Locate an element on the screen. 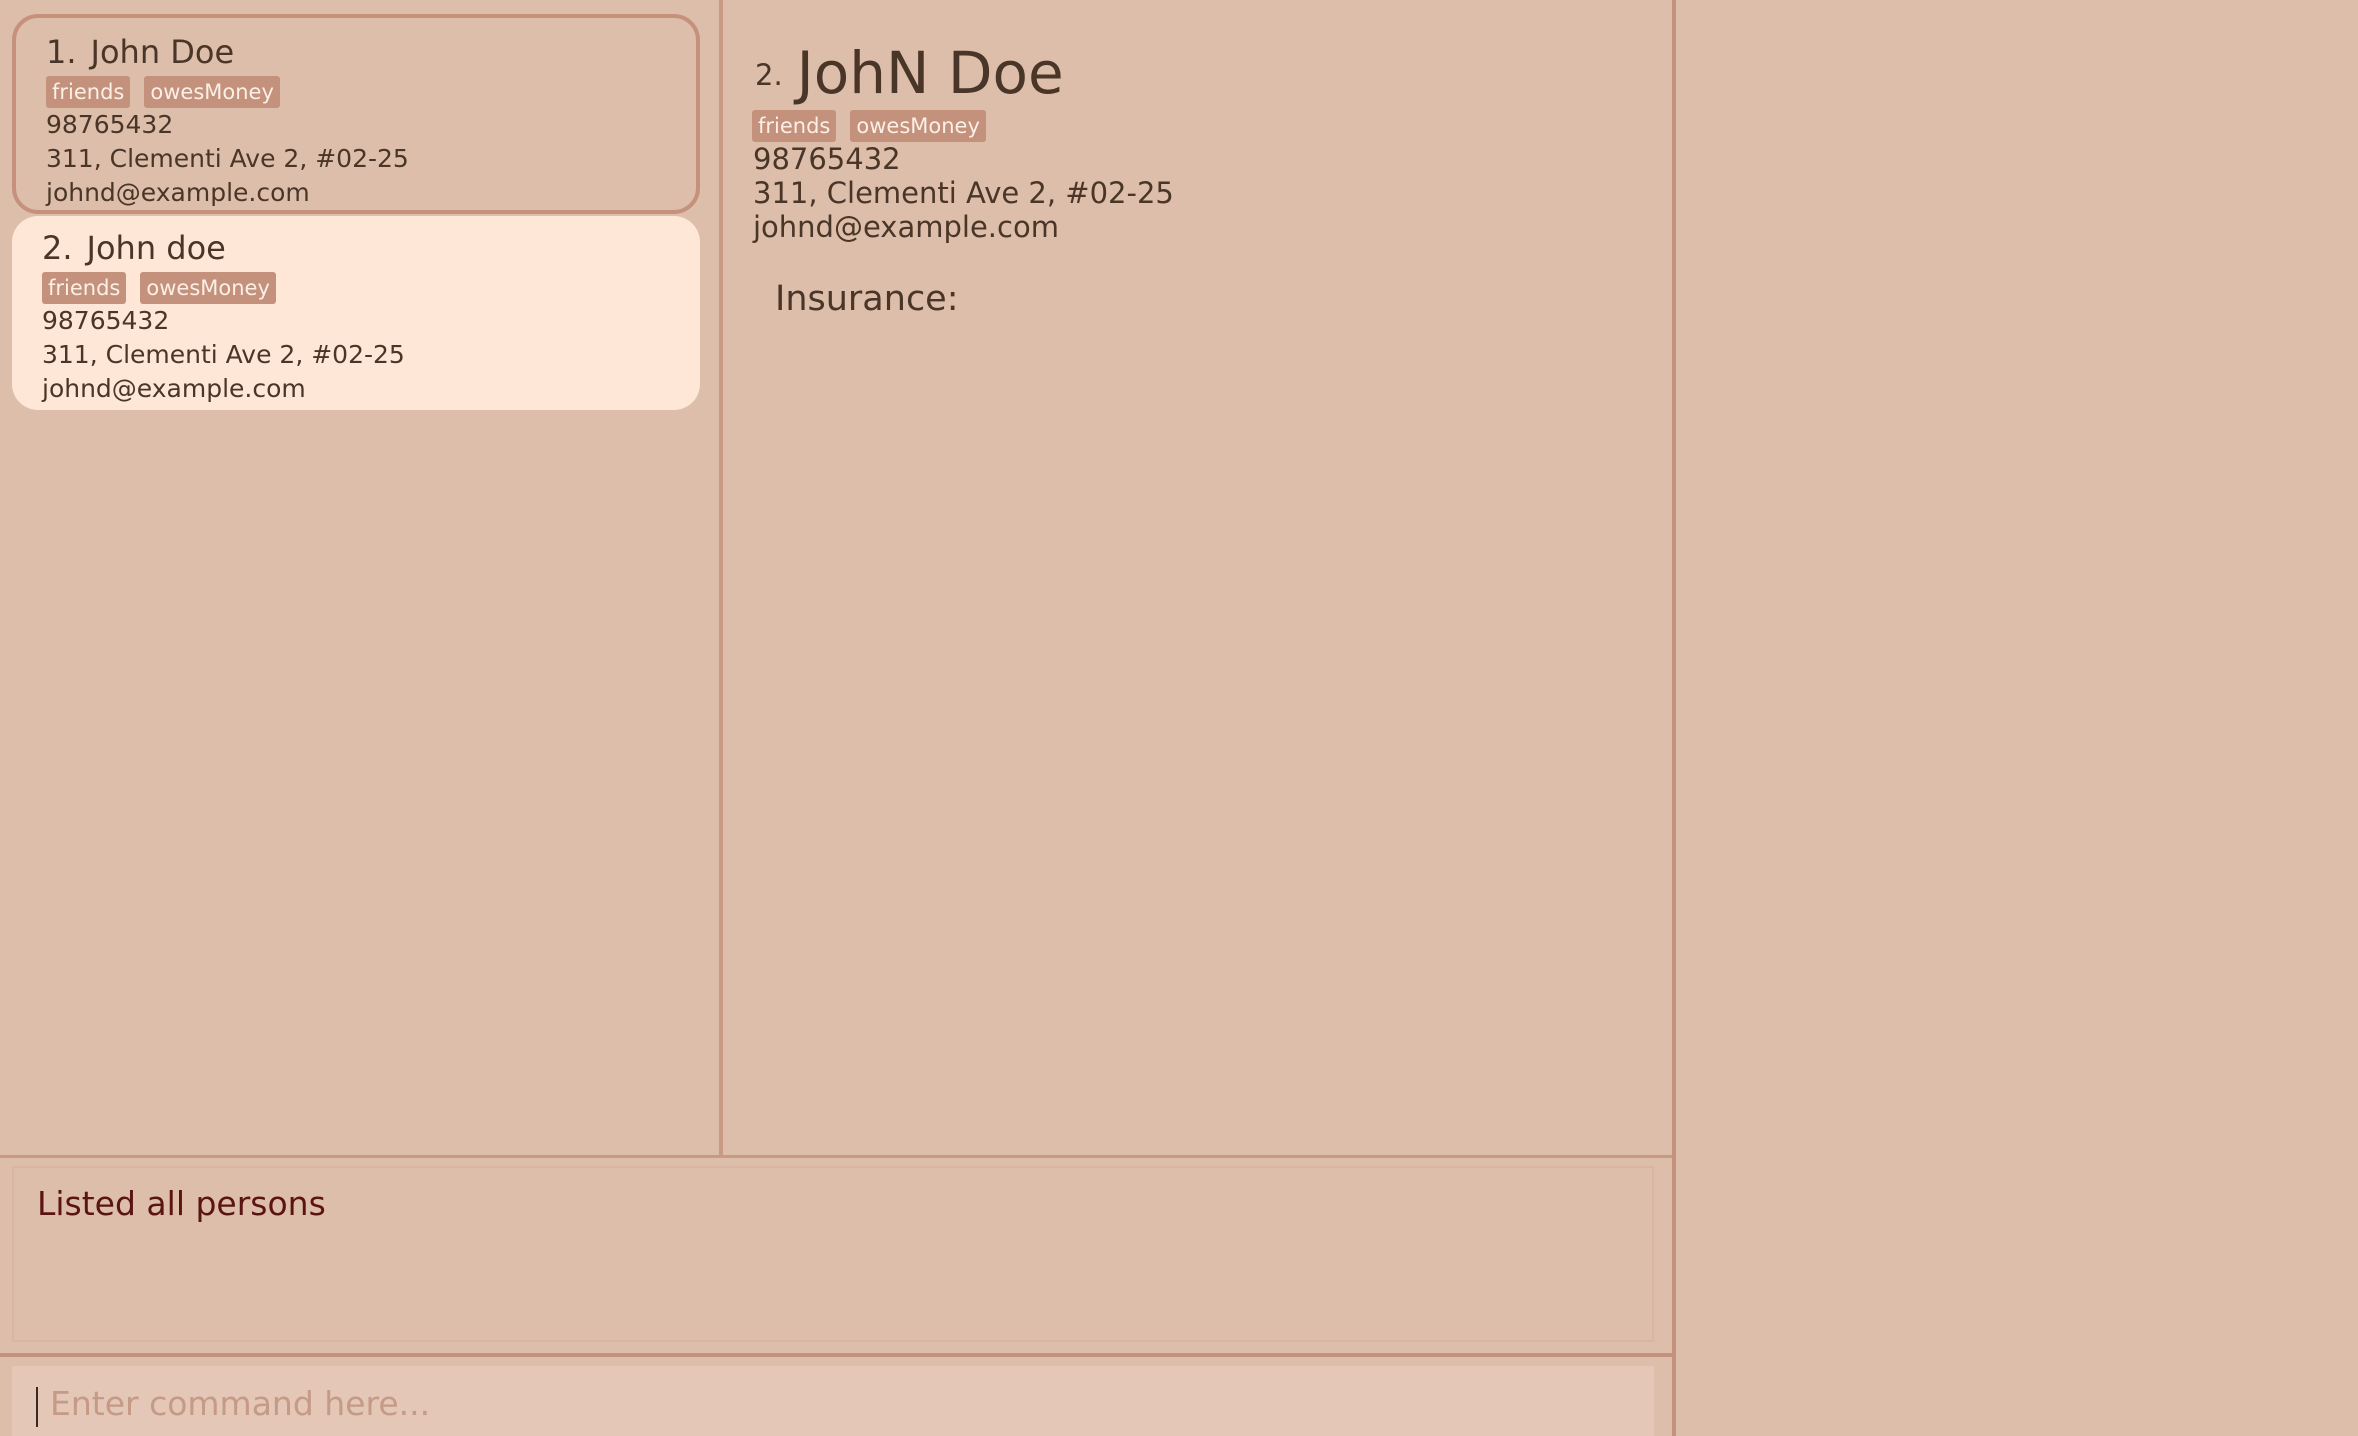 The image size is (2358, 1436). person-name-row: 1. John Doe is located at coordinates (371, 52).